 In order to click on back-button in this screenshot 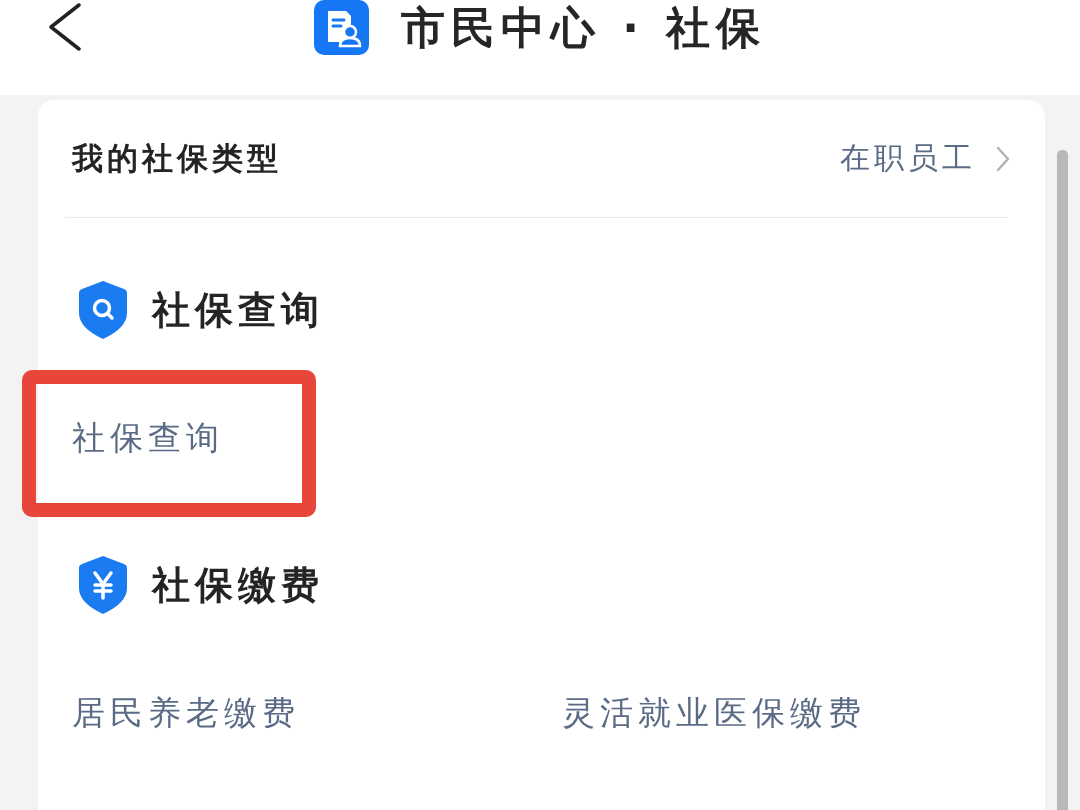, I will do `click(65, 27)`.